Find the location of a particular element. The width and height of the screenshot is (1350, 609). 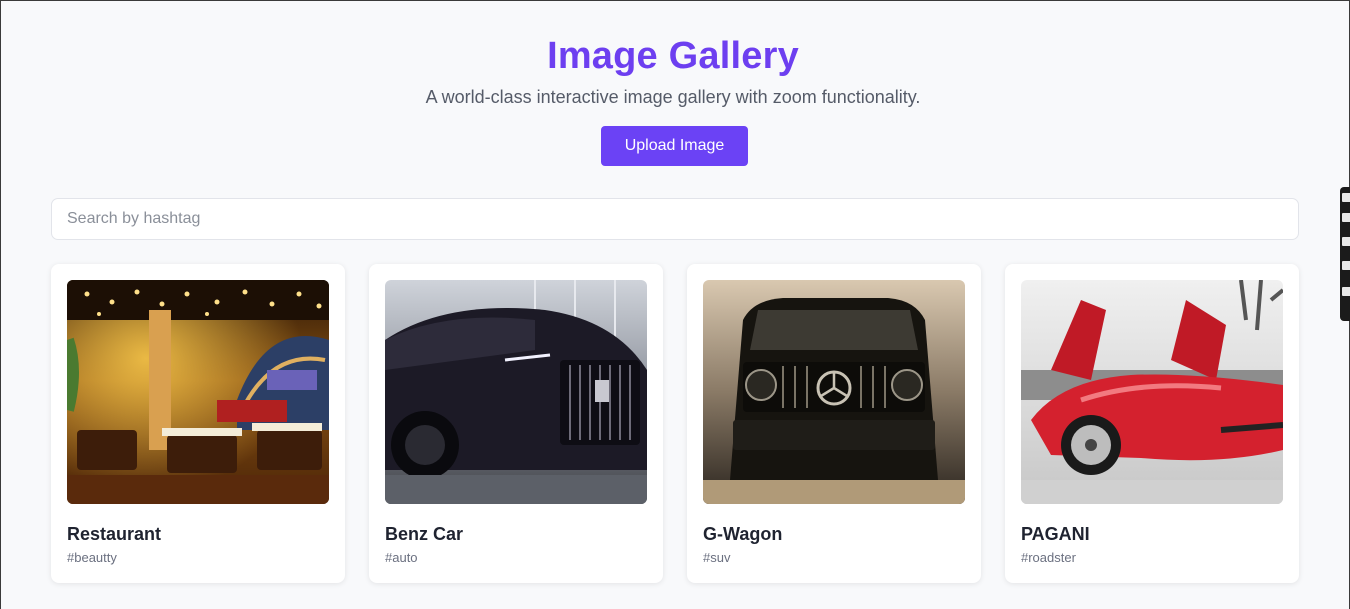

gallery-card: PAGANI #roadster is located at coordinates (1152, 423).